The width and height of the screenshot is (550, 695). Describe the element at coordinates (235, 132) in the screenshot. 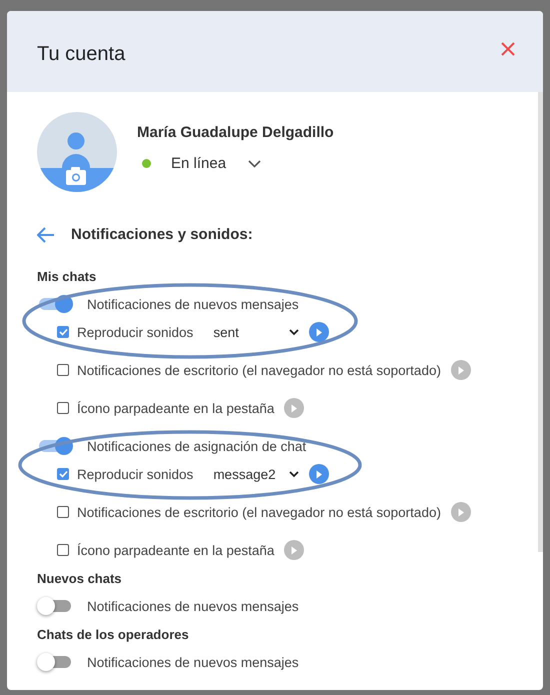

I see `user-name: María Guadalupe Delgadillo` at that location.